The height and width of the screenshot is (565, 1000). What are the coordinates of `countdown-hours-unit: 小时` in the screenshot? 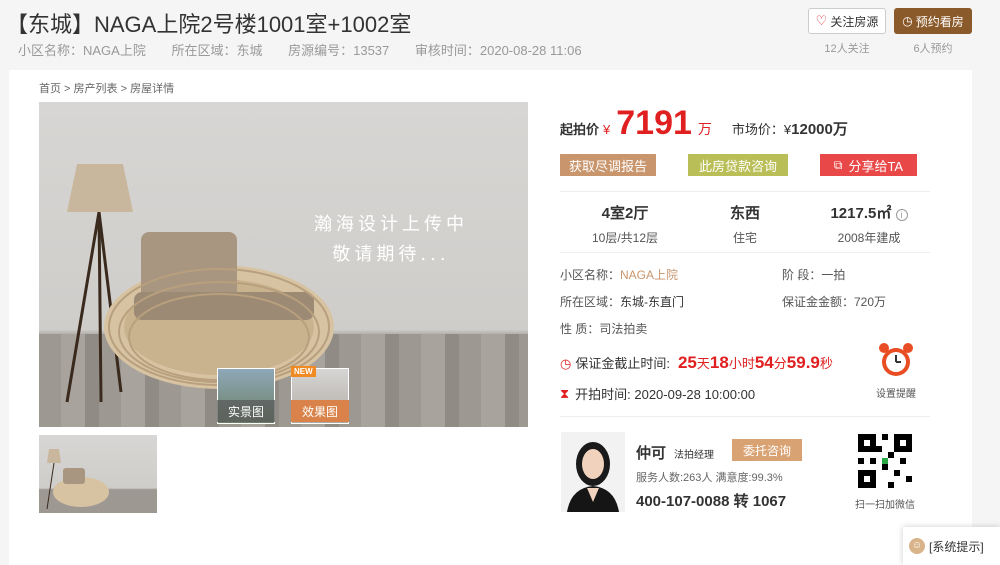 It's located at (741, 363).